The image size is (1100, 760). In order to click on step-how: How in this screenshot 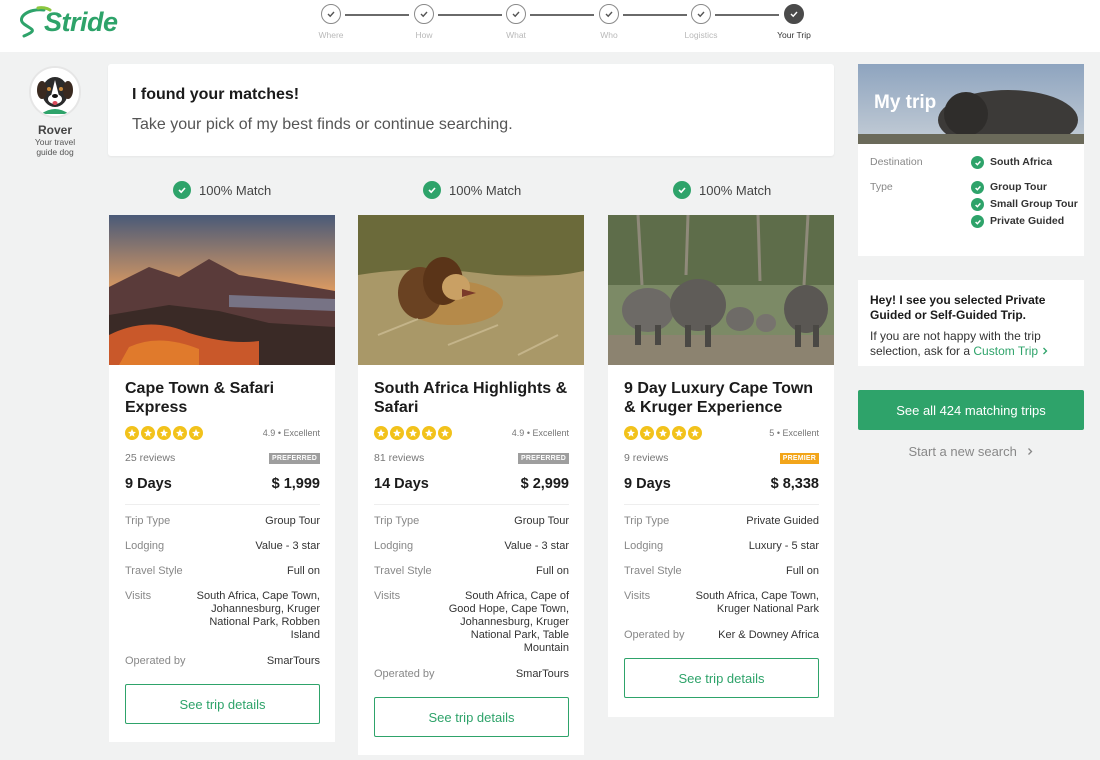, I will do `click(424, 22)`.